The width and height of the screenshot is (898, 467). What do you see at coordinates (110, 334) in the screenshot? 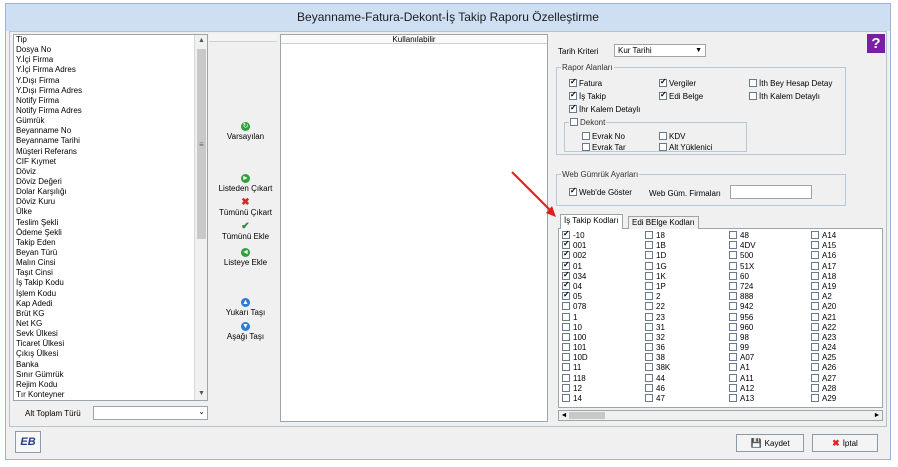
I see `field-list-item: Sevk Ülkesi` at bounding box center [110, 334].